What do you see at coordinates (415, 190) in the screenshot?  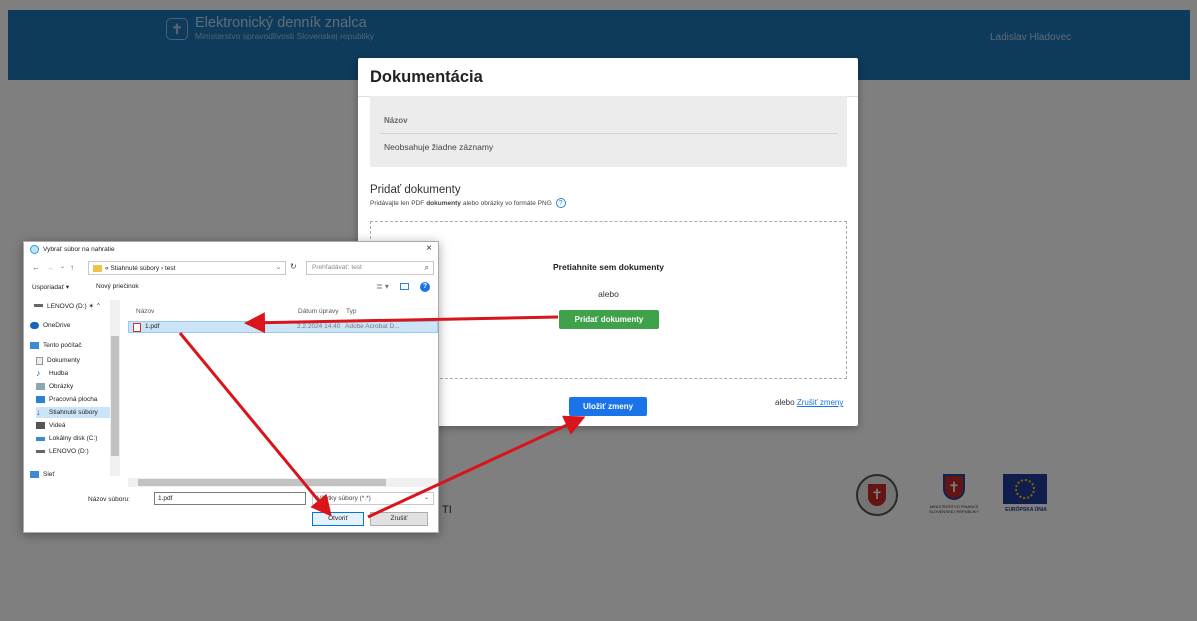 I see `add-documents-title: Pridať dokumenty` at bounding box center [415, 190].